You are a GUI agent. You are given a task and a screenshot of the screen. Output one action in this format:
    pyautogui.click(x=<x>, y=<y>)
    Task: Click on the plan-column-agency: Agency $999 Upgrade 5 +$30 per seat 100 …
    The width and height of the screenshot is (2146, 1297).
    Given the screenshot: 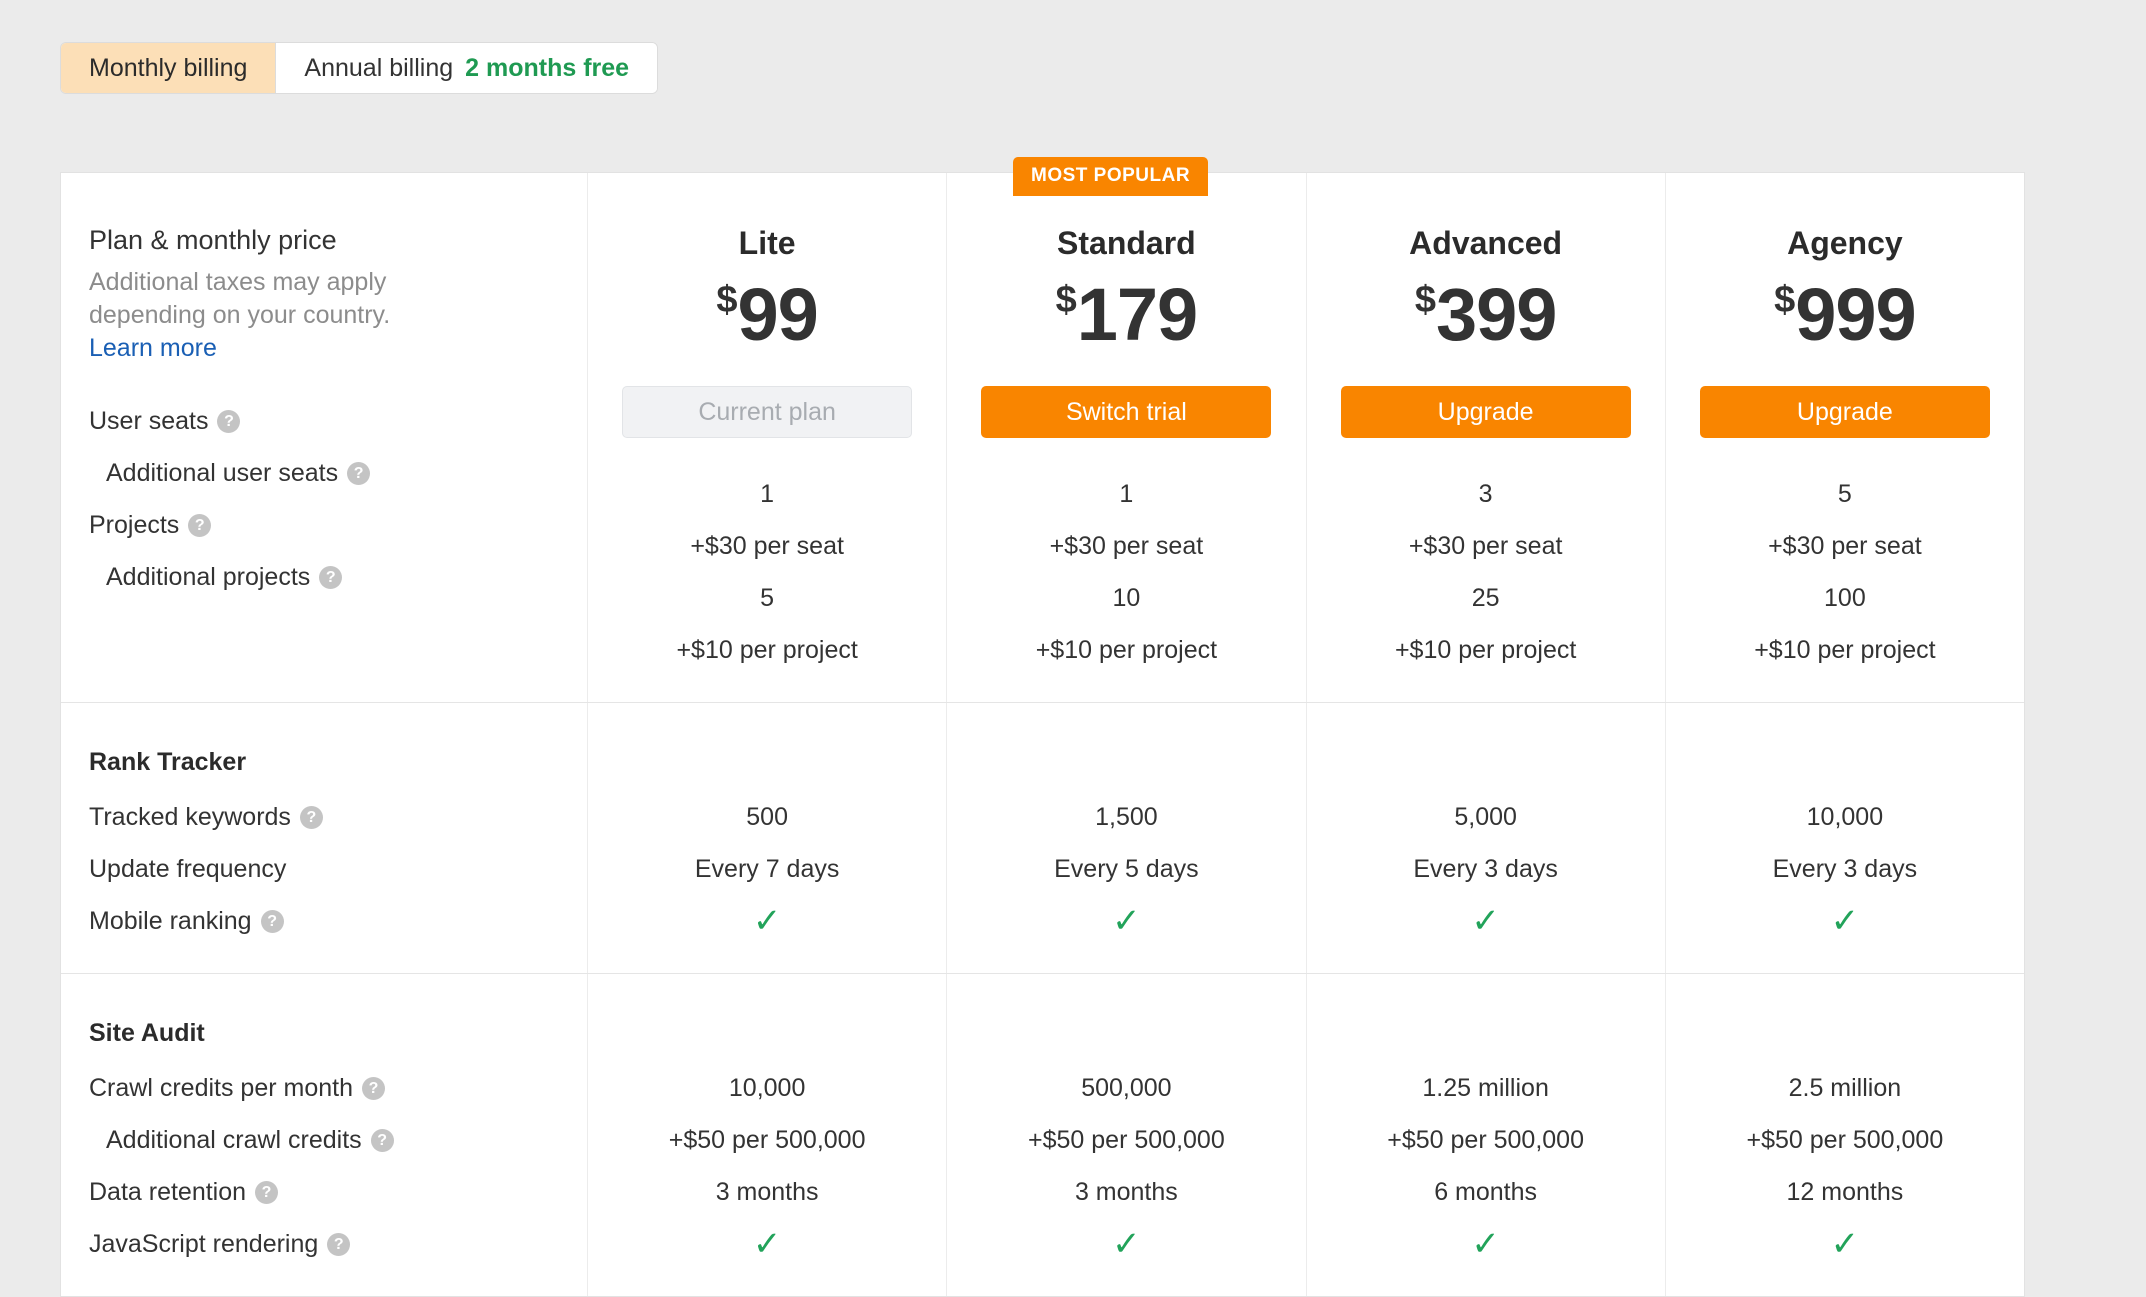 What is the action you would take?
    pyautogui.click(x=1845, y=437)
    